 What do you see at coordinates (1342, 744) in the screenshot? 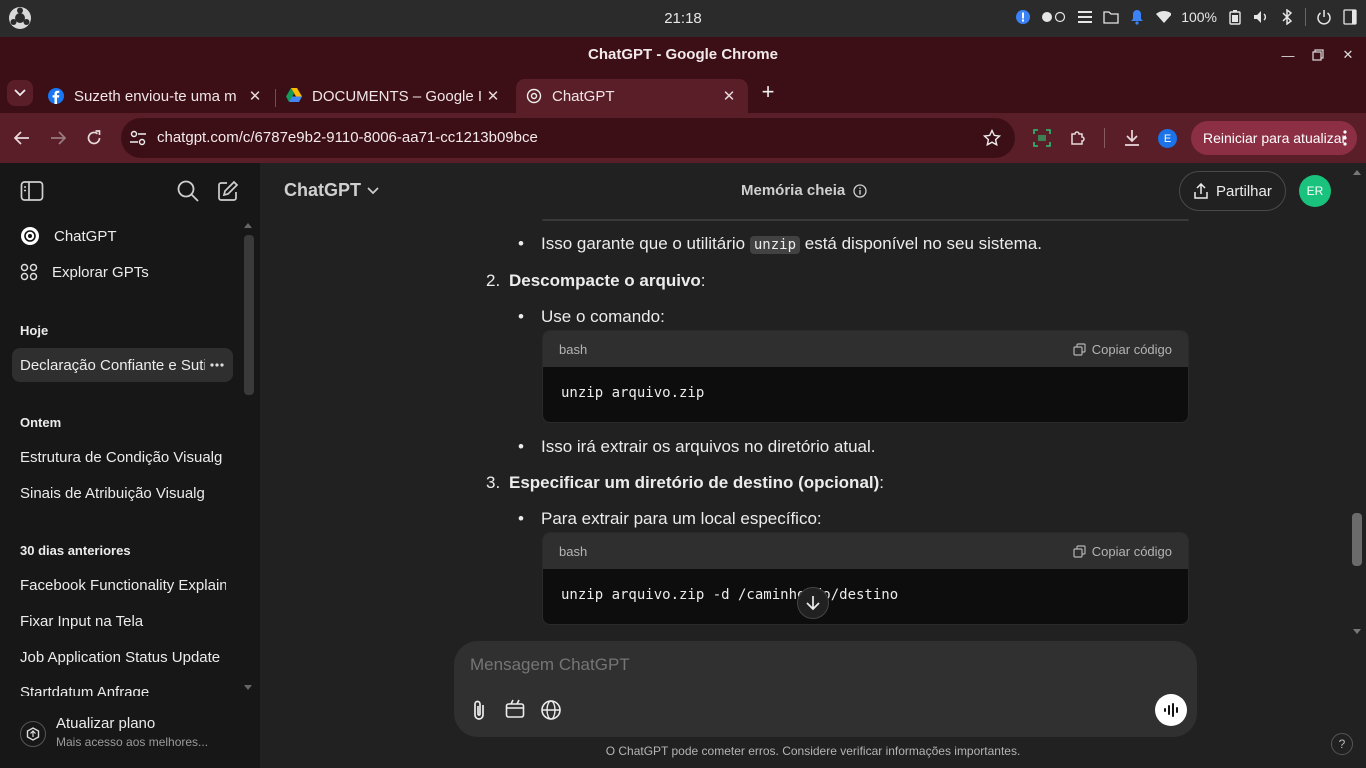
I see `help-button: ?` at bounding box center [1342, 744].